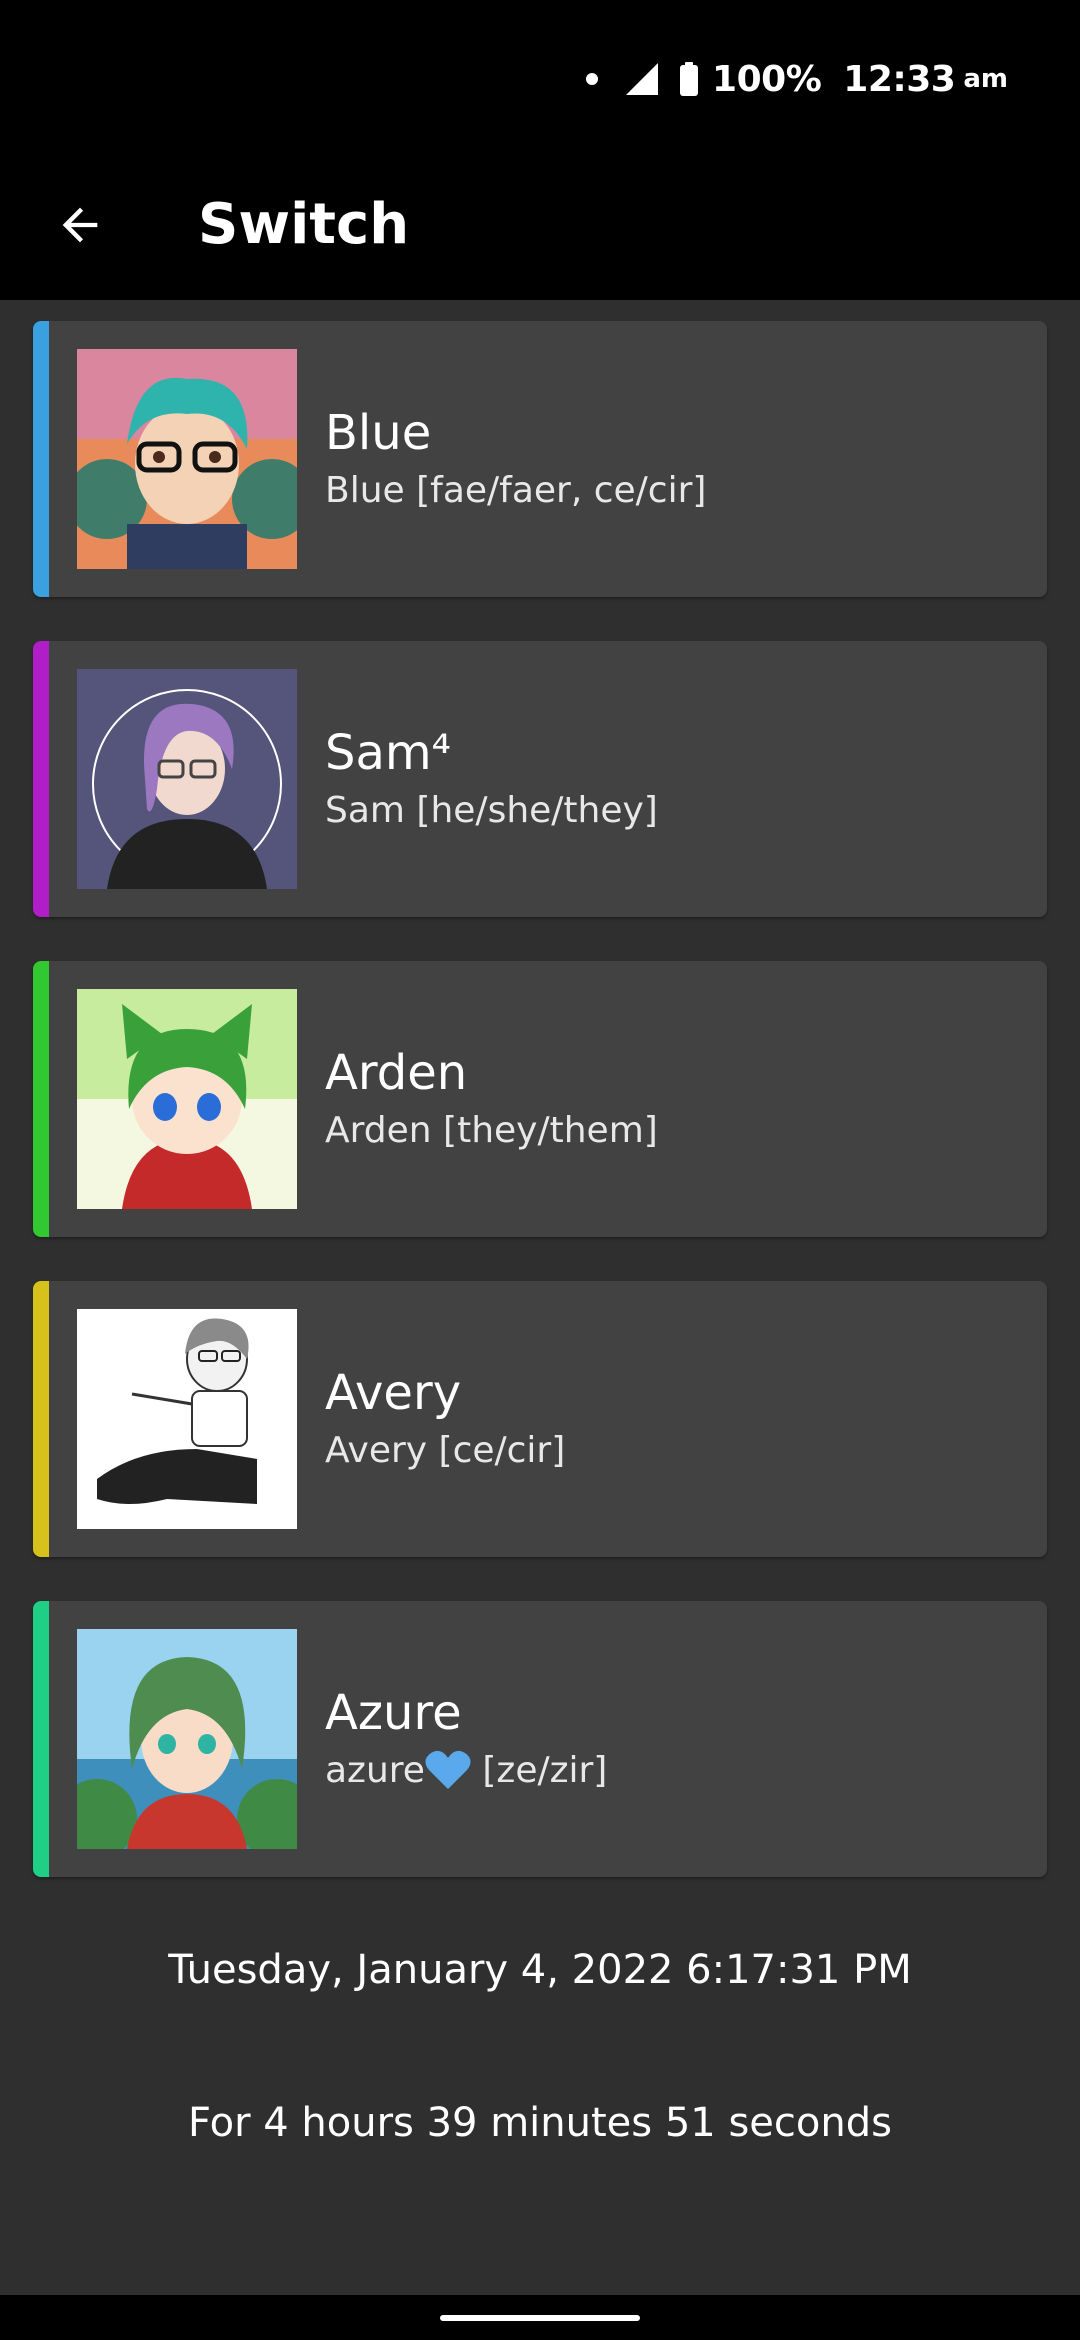  Describe the element at coordinates (642, 79) in the screenshot. I see `signal-icon` at that location.